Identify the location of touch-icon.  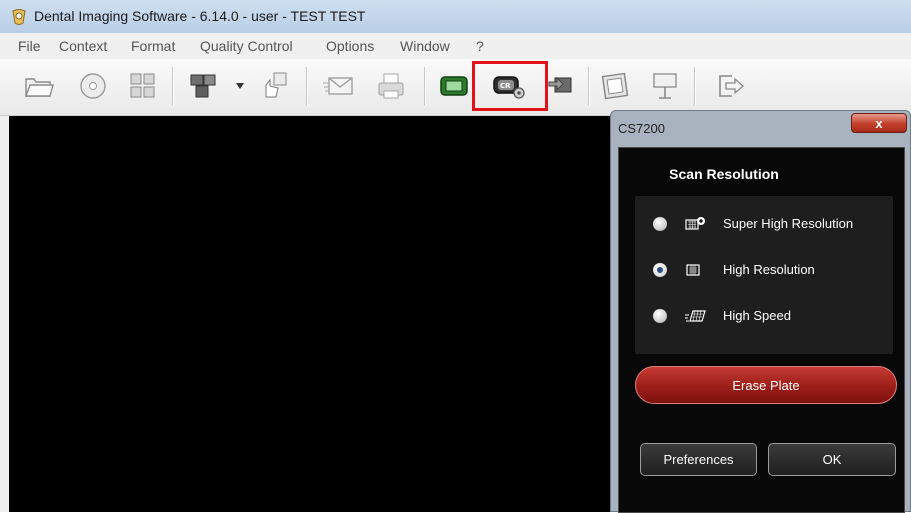
(276, 85).